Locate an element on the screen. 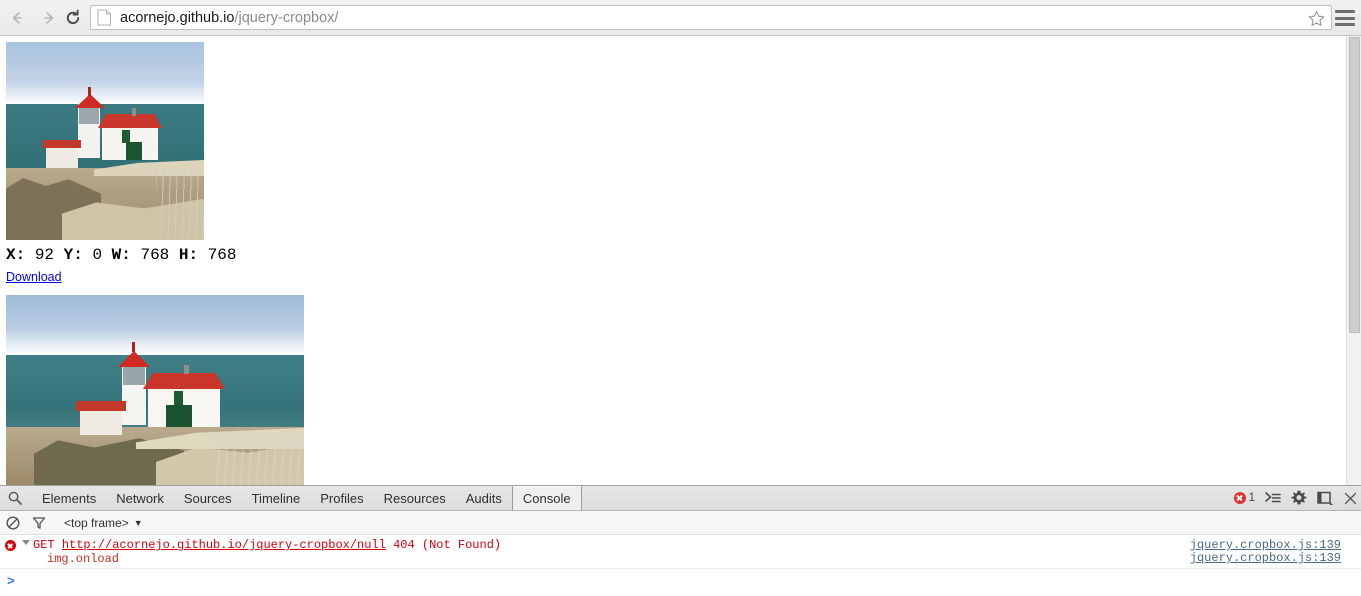 This screenshot has width=1361, height=596. tab-elements: Elements is located at coordinates (69, 498).